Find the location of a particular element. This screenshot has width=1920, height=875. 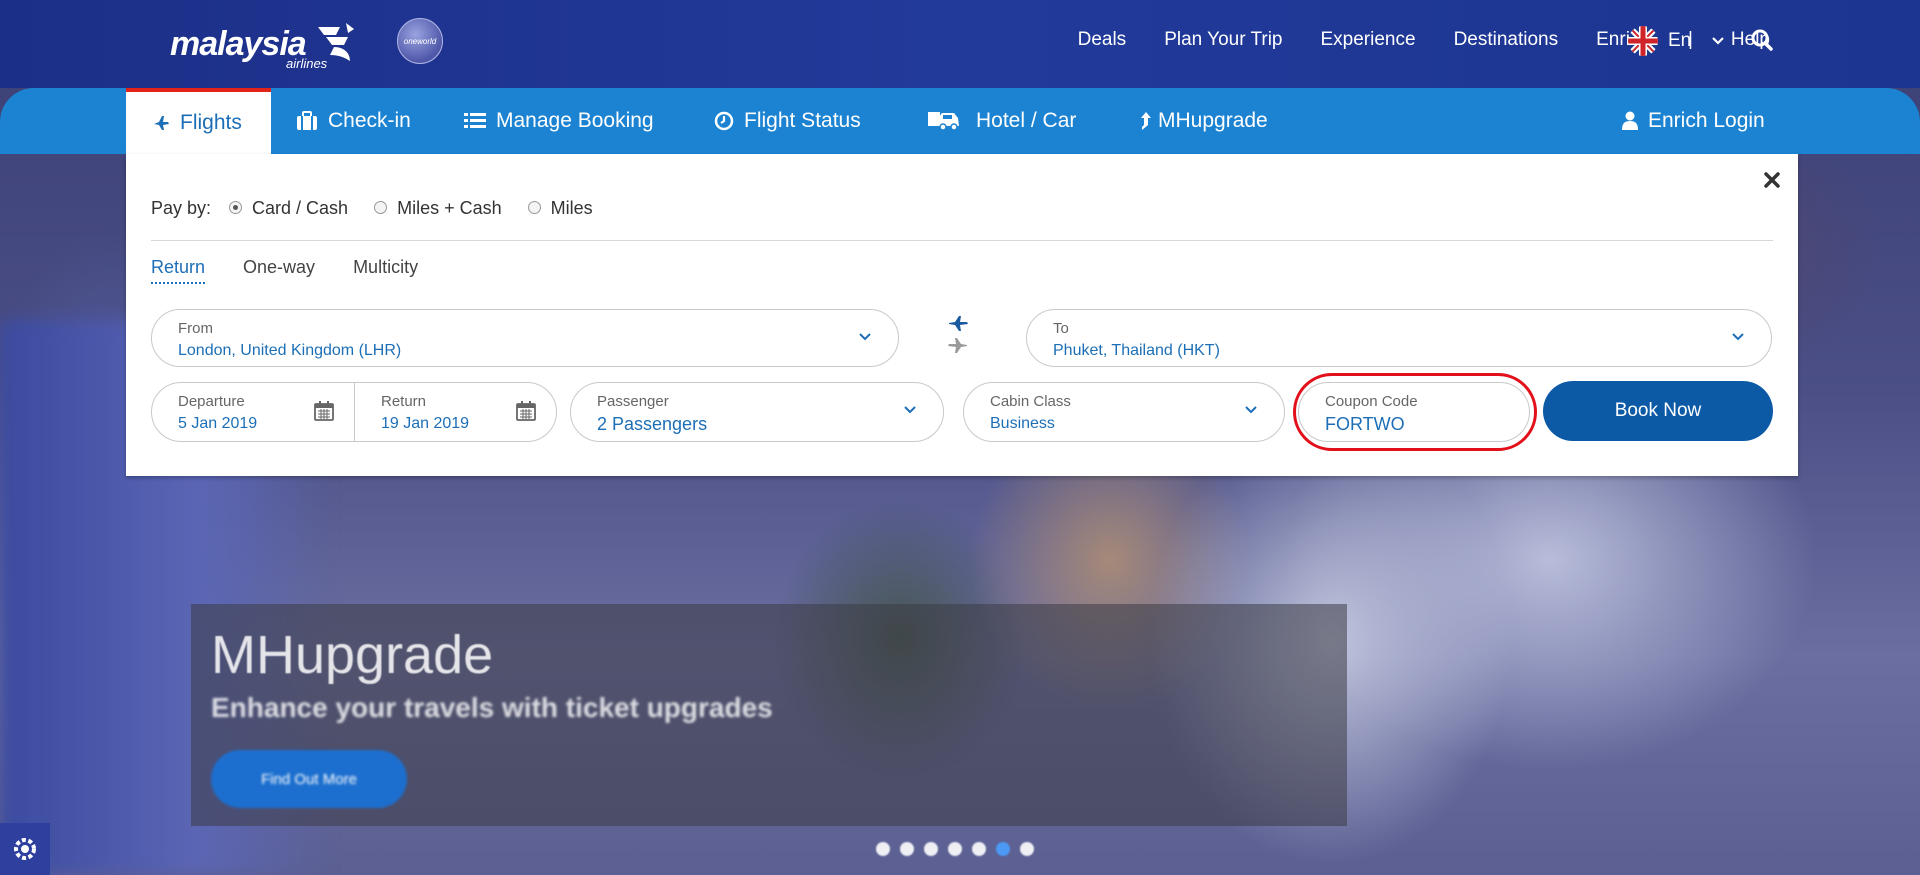

find-out-more-button: Find Out More is located at coordinates (309, 779).